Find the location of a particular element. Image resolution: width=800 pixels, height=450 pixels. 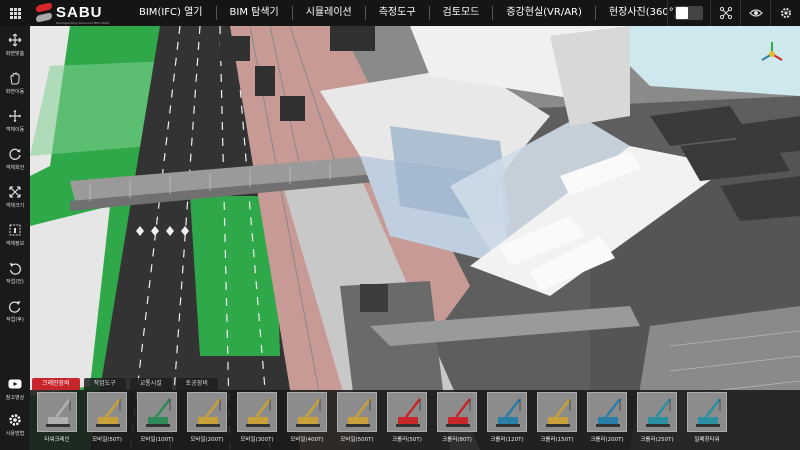

equipment-item: 모바일(300T) is located at coordinates (257, 420).